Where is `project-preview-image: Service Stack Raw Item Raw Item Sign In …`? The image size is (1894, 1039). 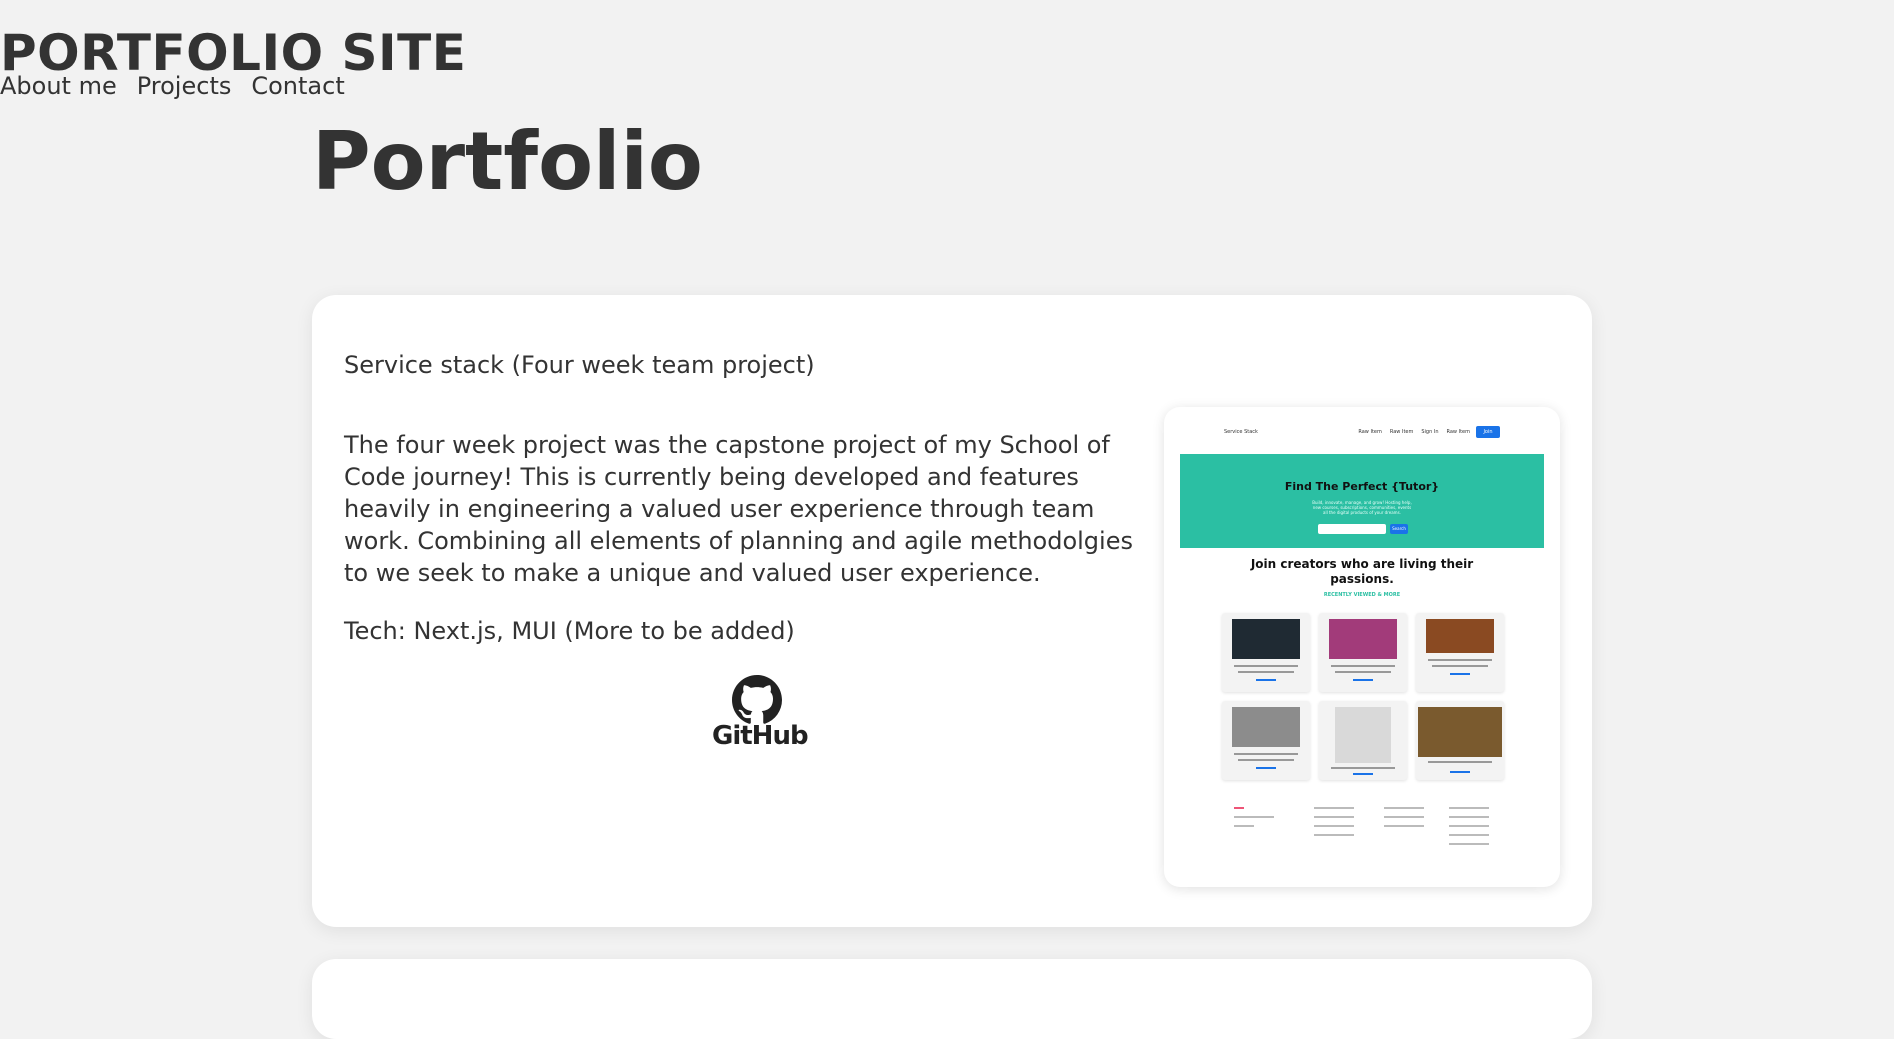
project-preview-image: Service Stack Raw Item Raw Item Sign In … is located at coordinates (1362, 647).